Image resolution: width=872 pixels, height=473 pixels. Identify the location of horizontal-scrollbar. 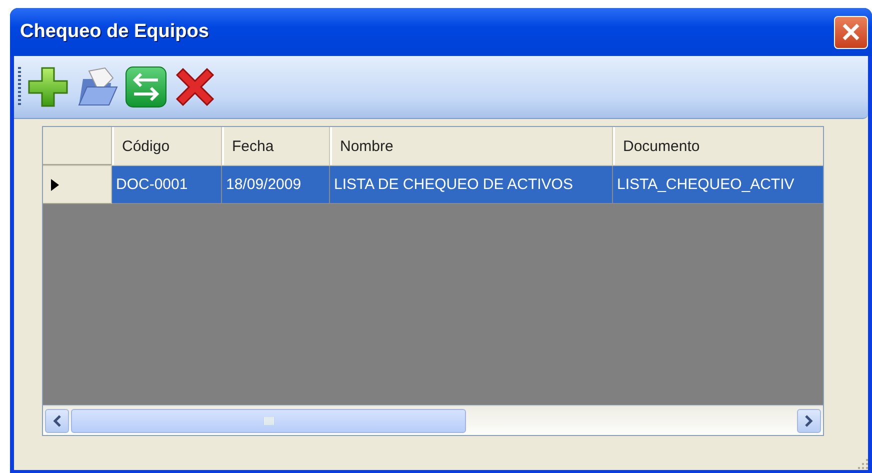
(433, 420).